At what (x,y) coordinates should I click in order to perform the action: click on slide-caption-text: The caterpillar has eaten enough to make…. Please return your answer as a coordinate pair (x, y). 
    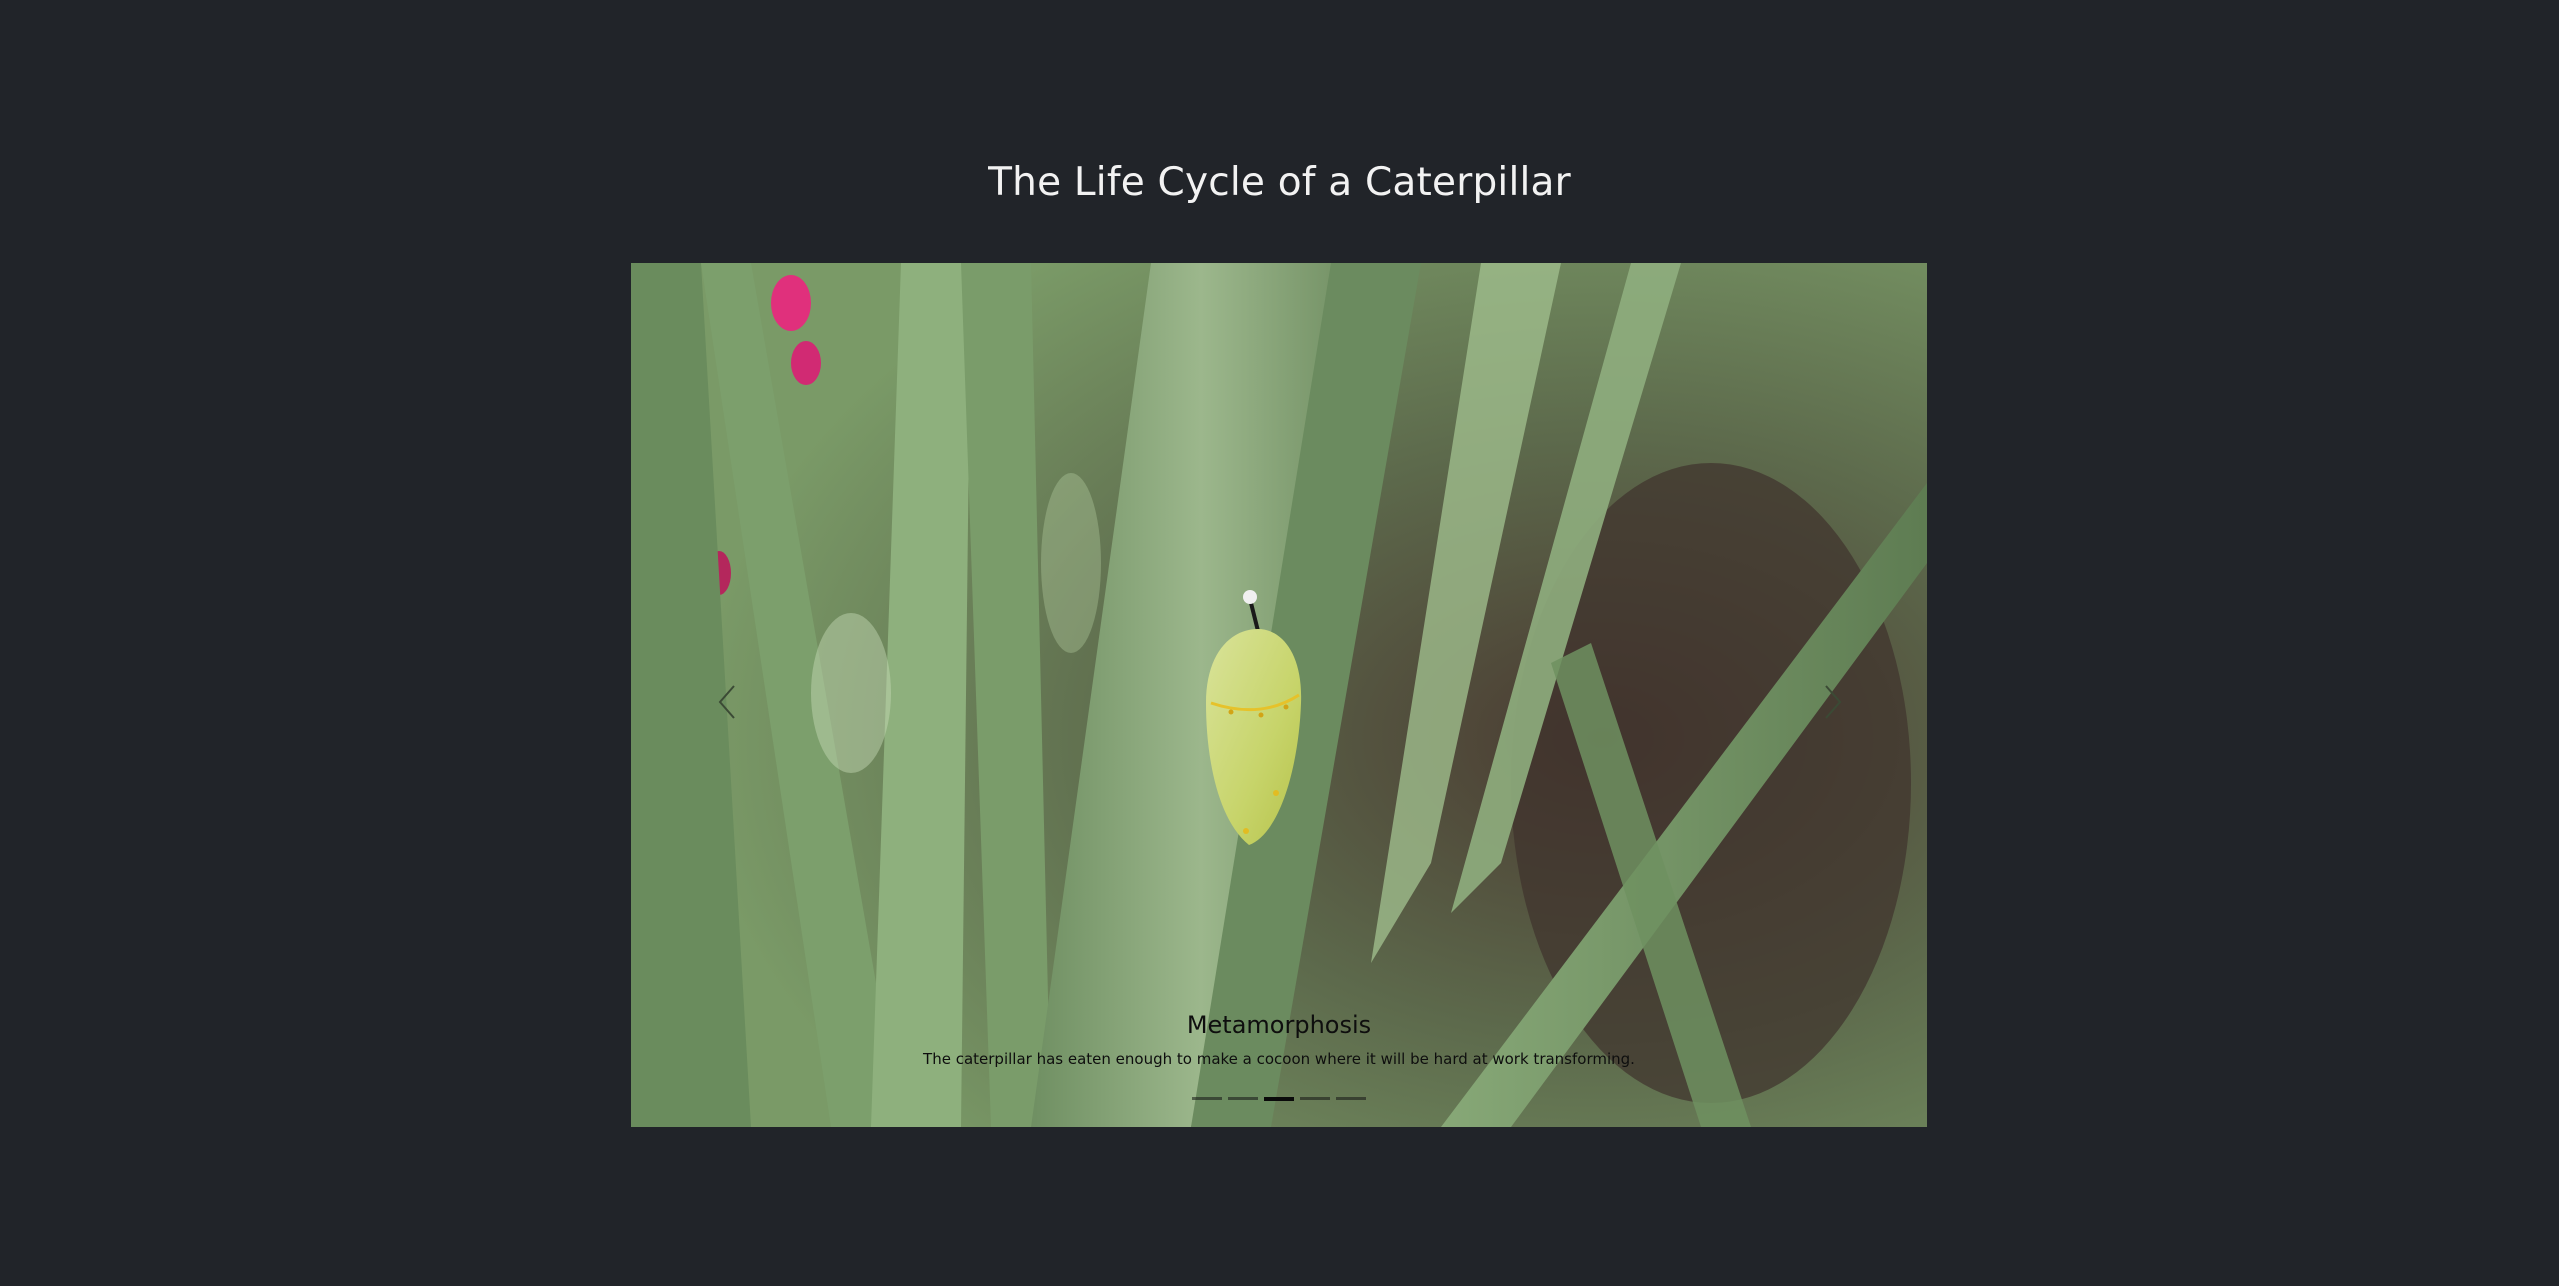
    Looking at the image, I should click on (1279, 1059).